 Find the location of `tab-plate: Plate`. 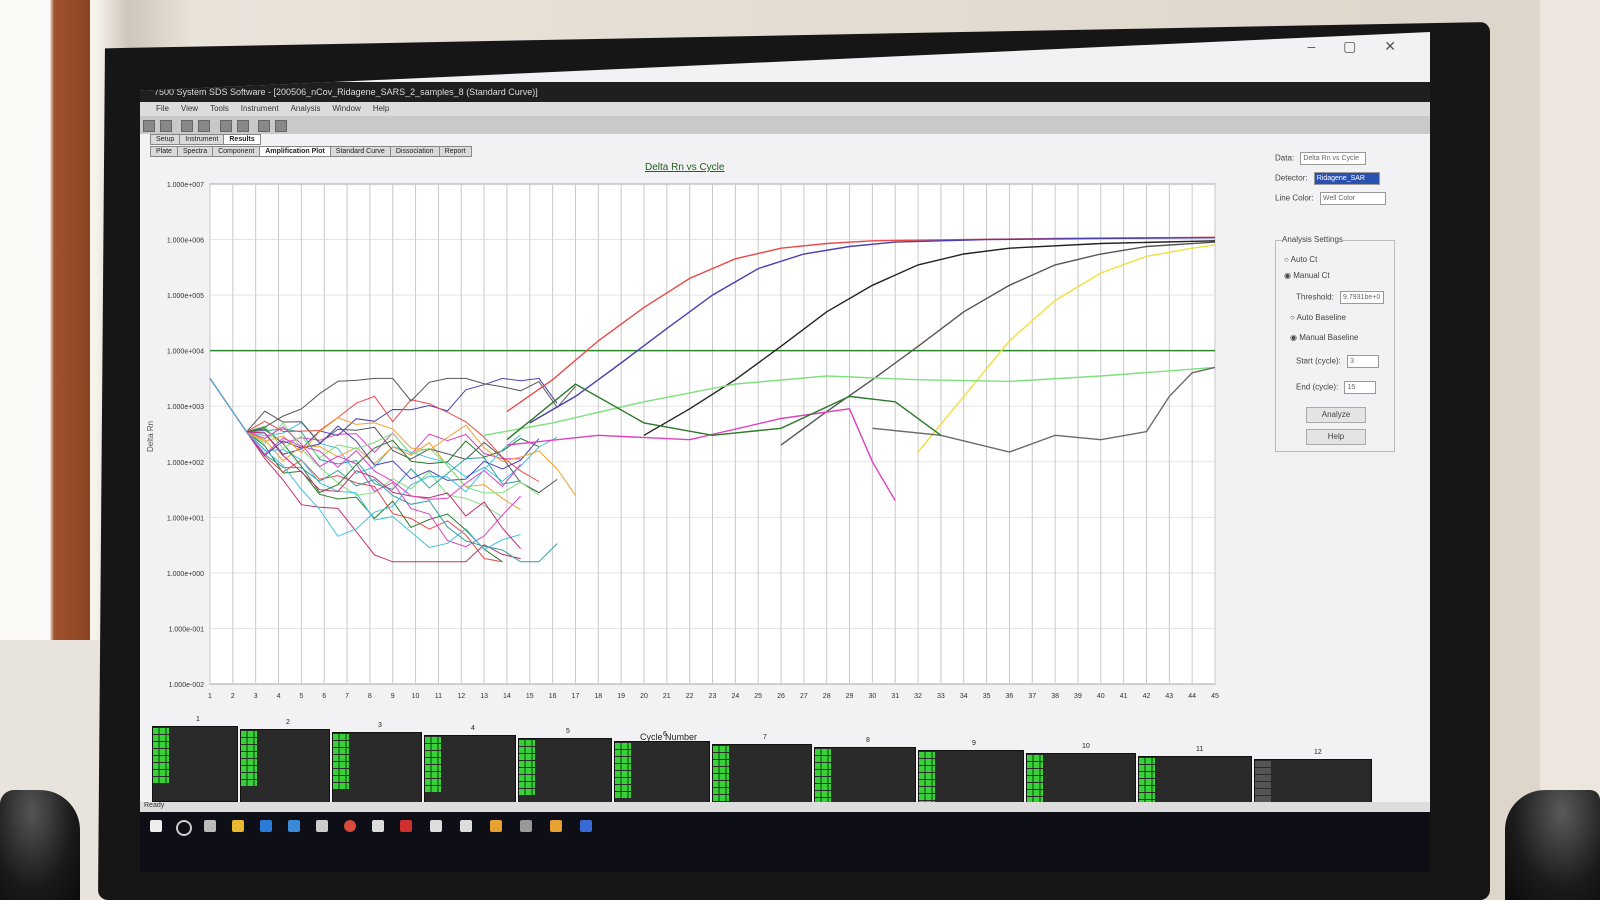

tab-plate: Plate is located at coordinates (164, 151).